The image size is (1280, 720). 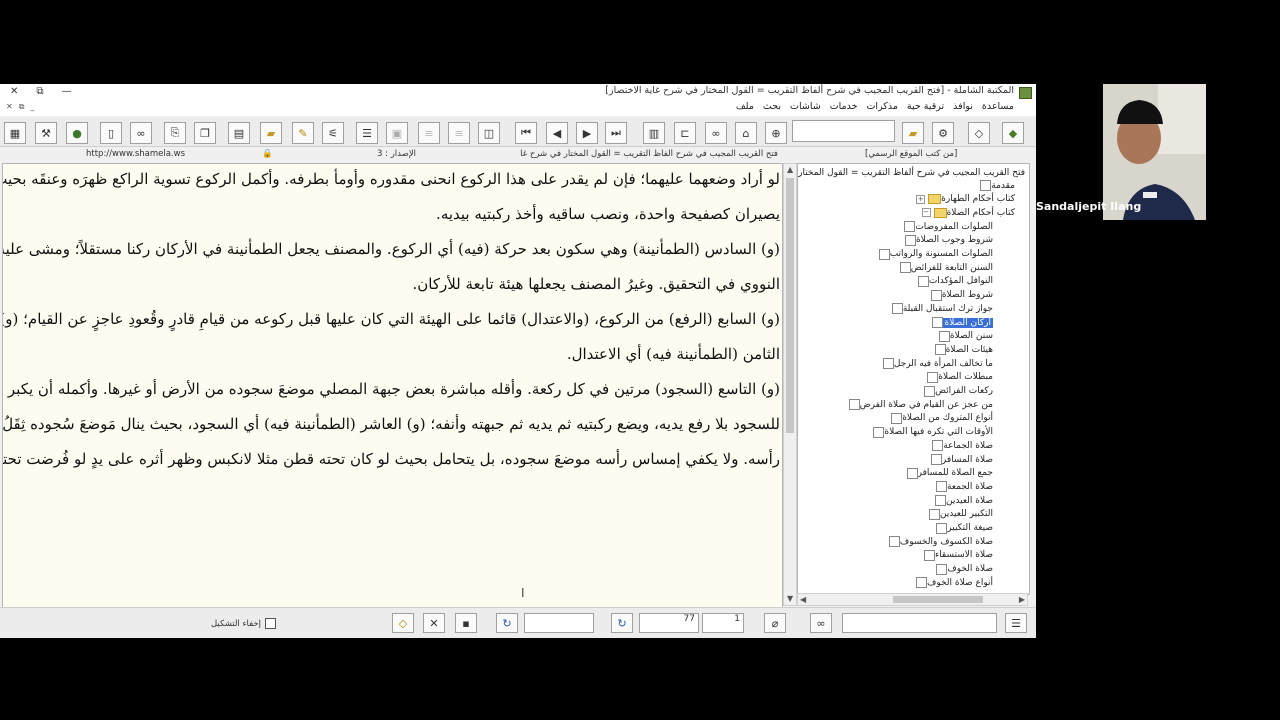 What do you see at coordinates (135, 154) in the screenshot?
I see `website-url: http://www.shamela.ws` at bounding box center [135, 154].